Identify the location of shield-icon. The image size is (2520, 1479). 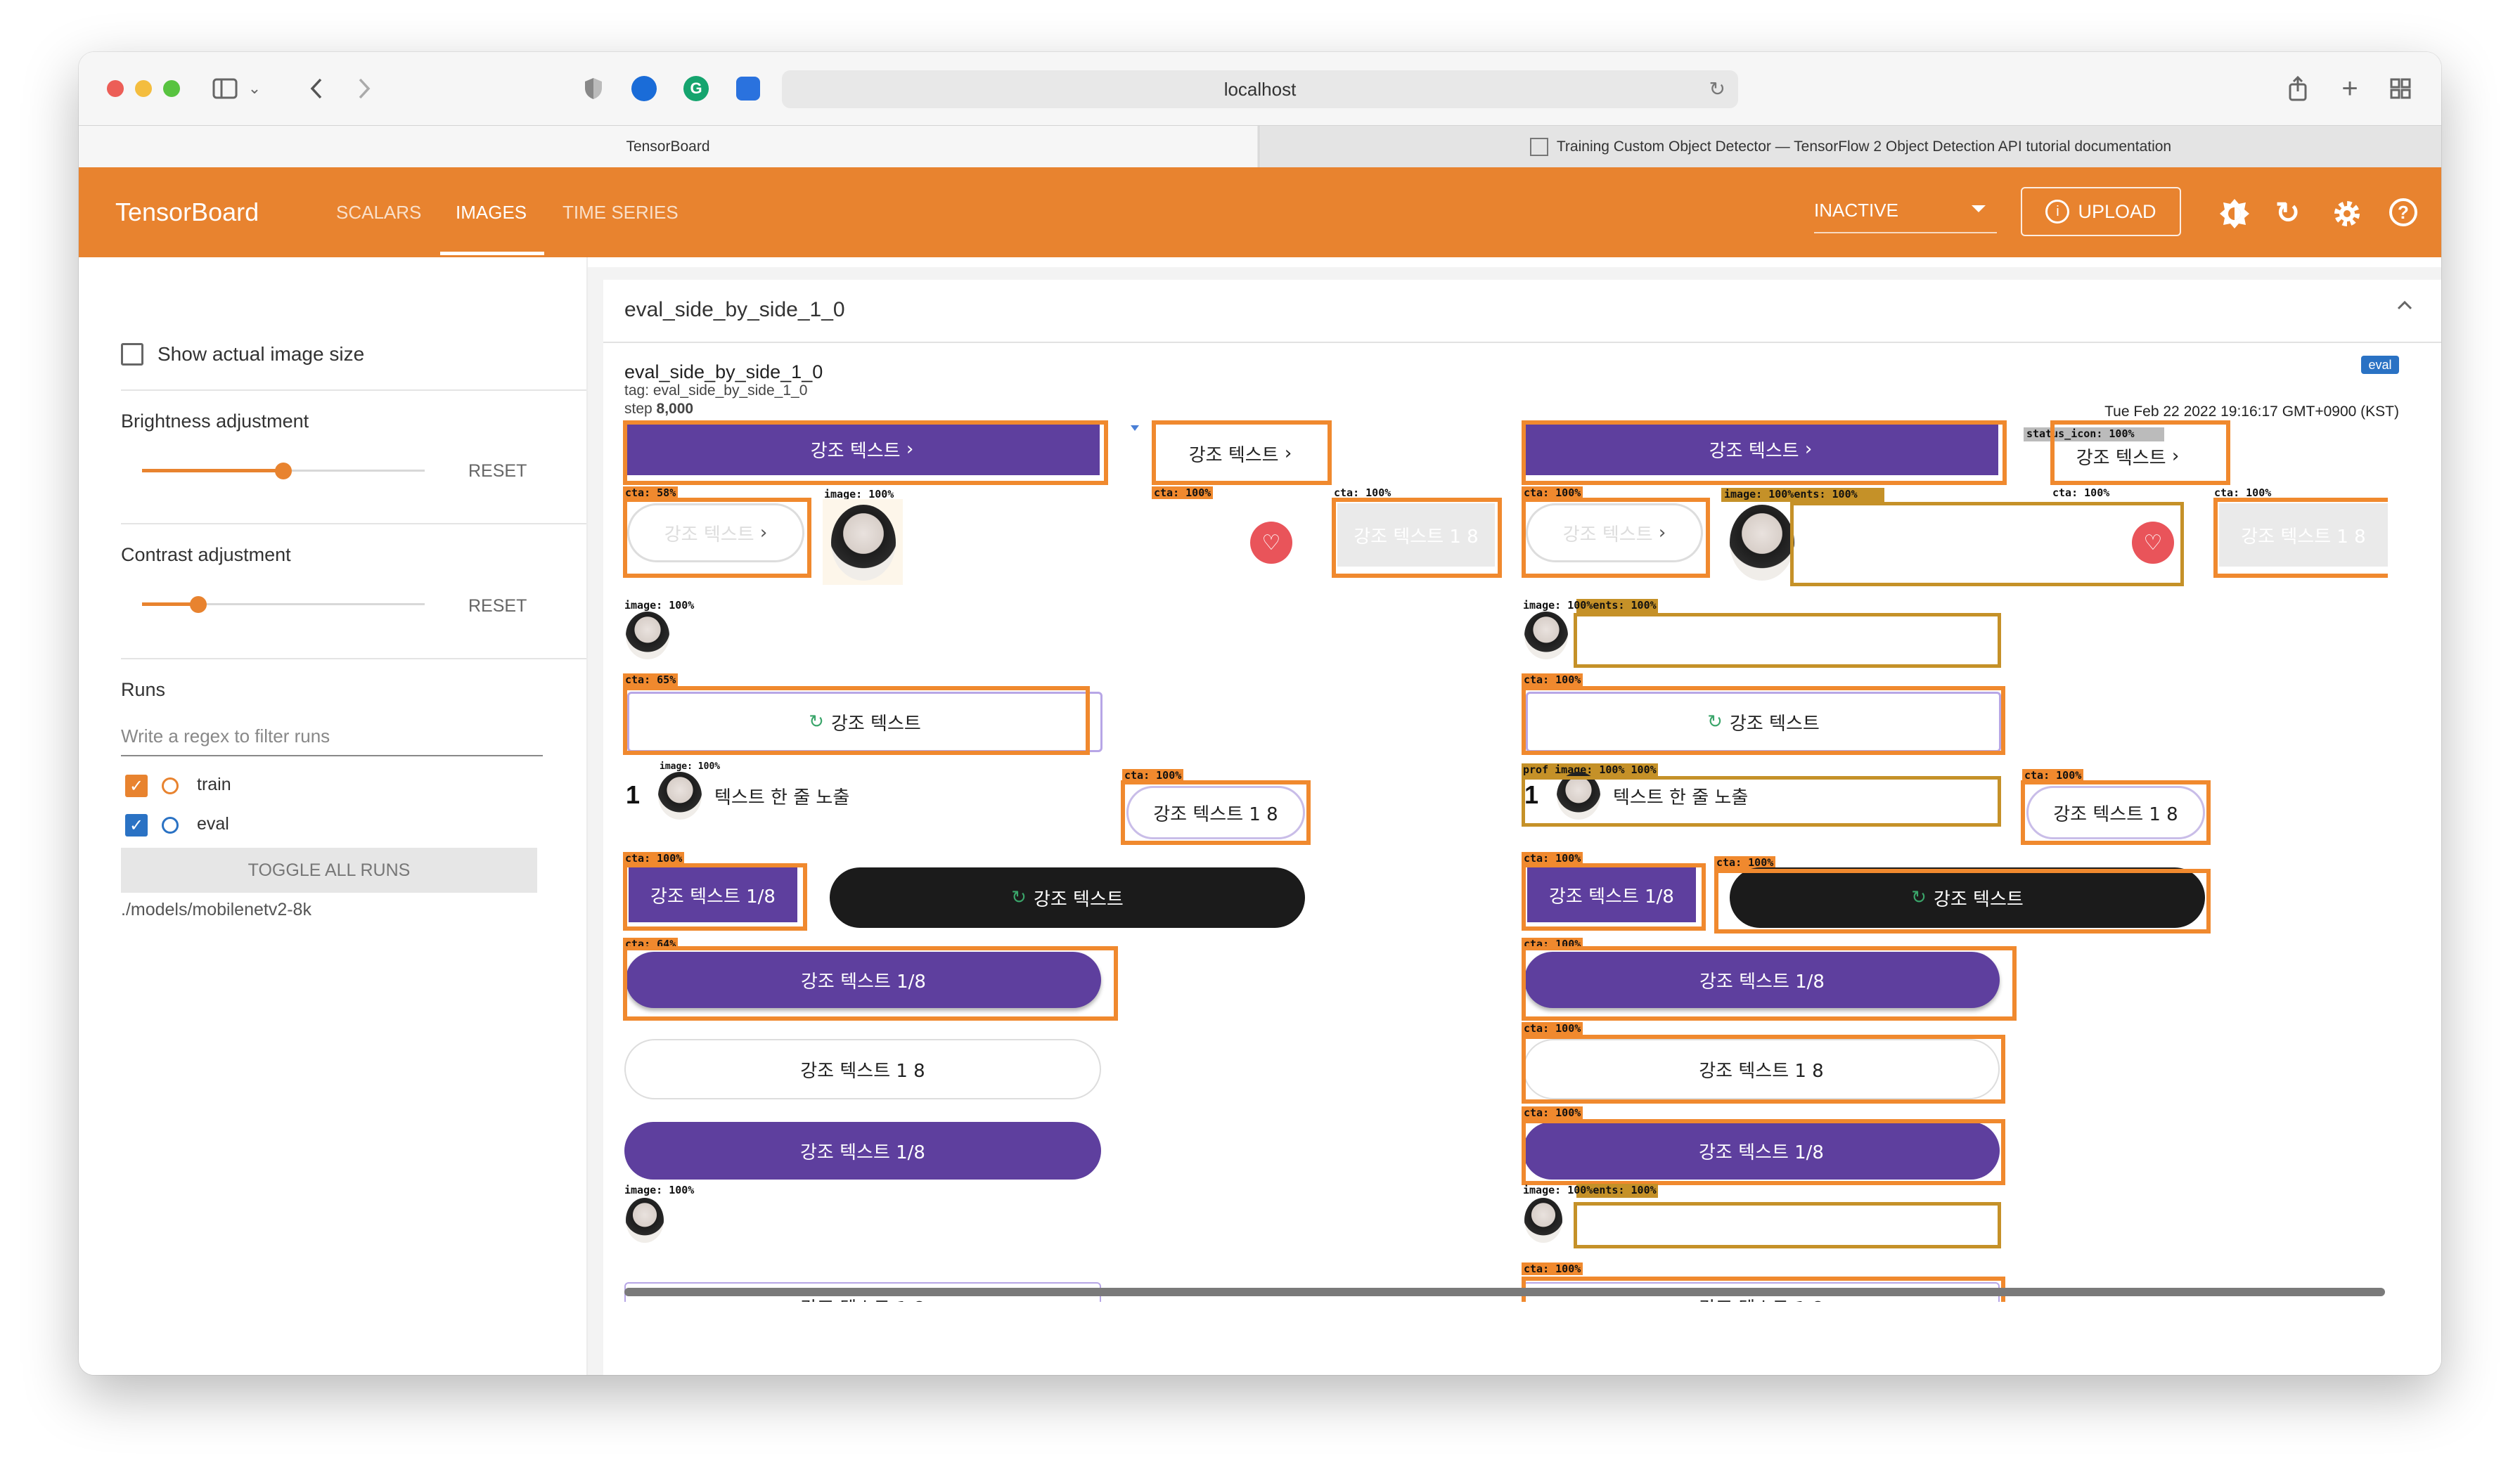
(593, 88).